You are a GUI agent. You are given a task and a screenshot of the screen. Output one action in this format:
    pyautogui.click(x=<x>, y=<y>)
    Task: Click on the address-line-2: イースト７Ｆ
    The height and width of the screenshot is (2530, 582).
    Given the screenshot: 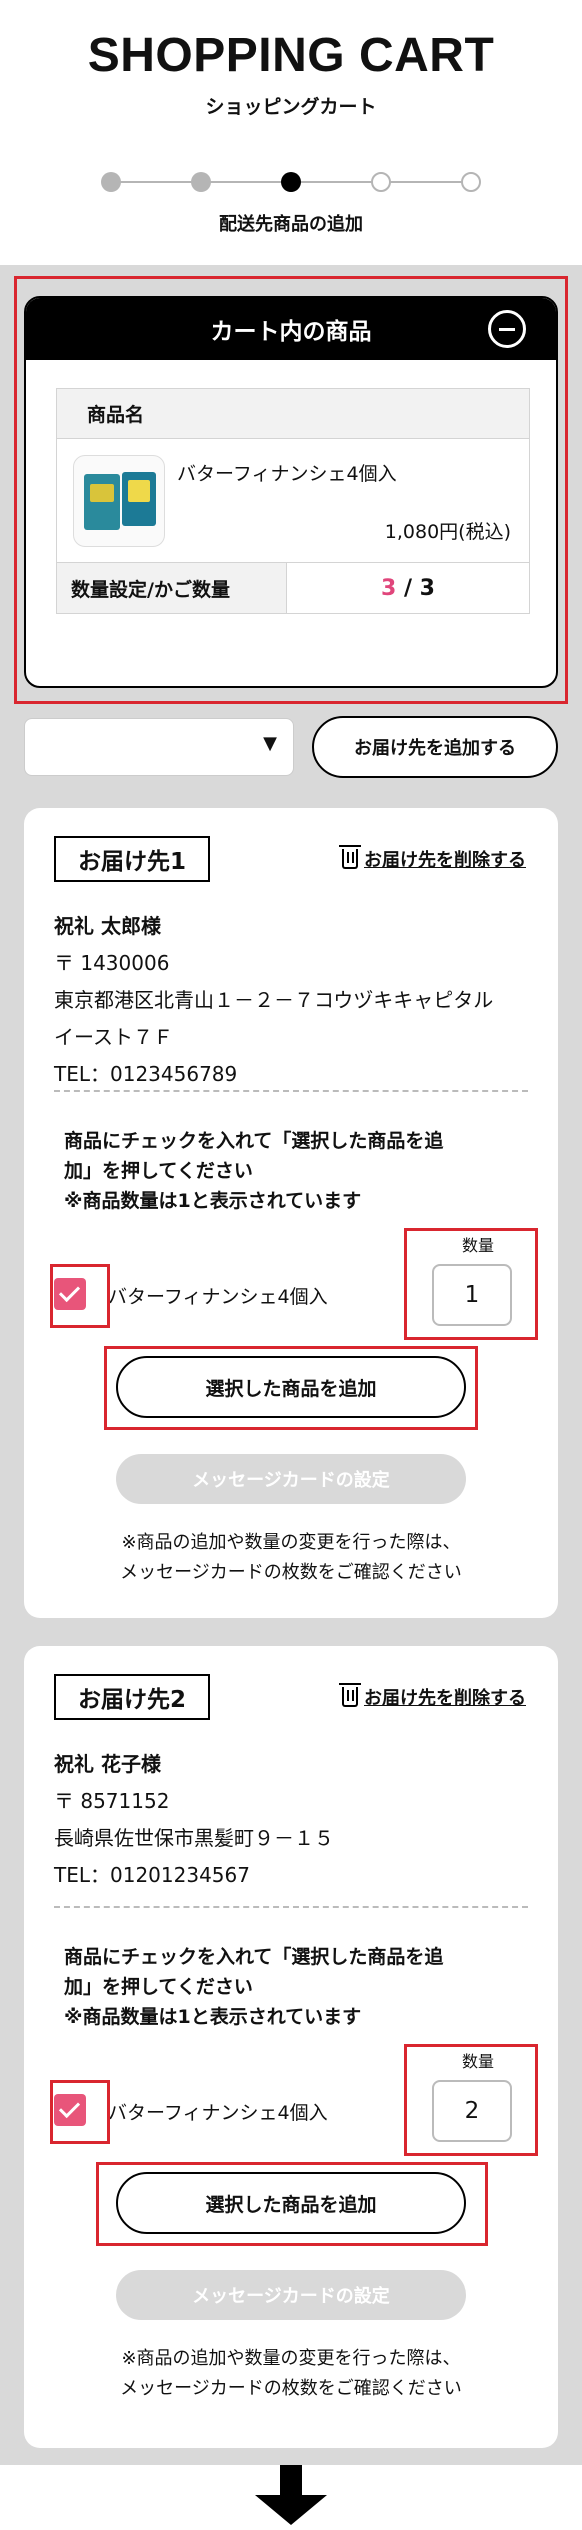 What is the action you would take?
    pyautogui.click(x=113, y=1037)
    